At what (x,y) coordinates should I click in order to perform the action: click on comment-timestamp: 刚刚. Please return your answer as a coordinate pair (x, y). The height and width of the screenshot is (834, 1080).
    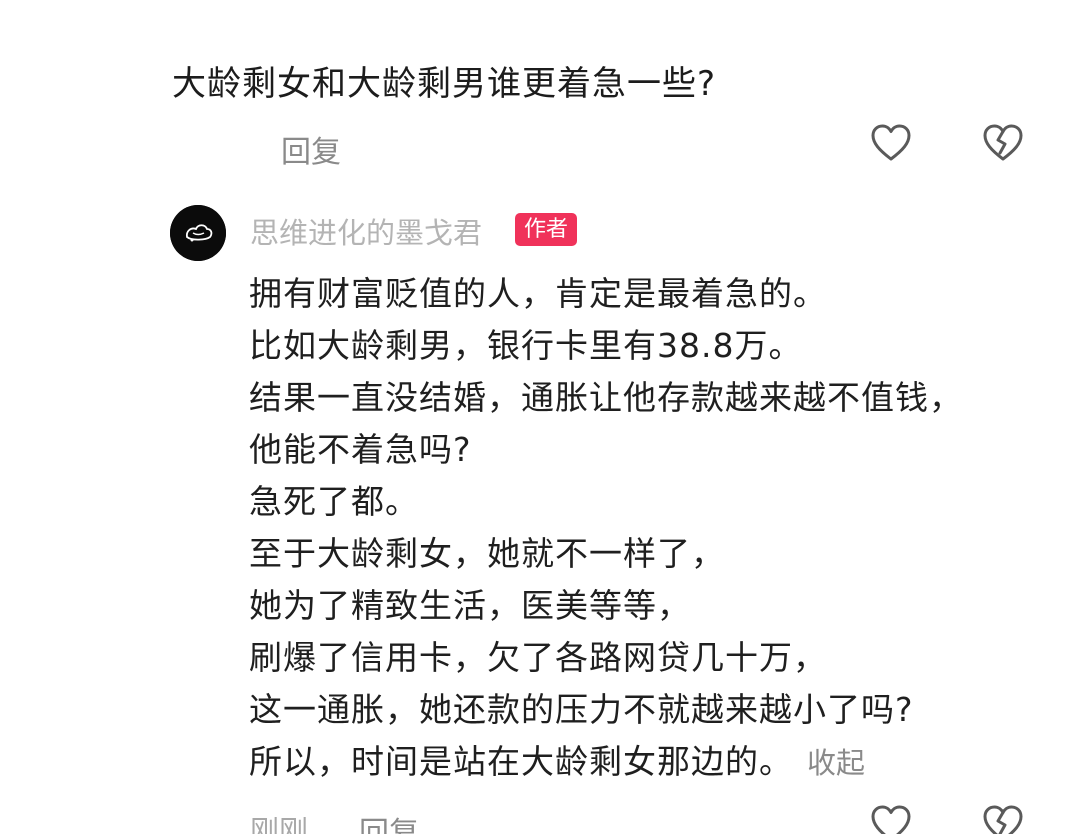
    Looking at the image, I should click on (279, 824).